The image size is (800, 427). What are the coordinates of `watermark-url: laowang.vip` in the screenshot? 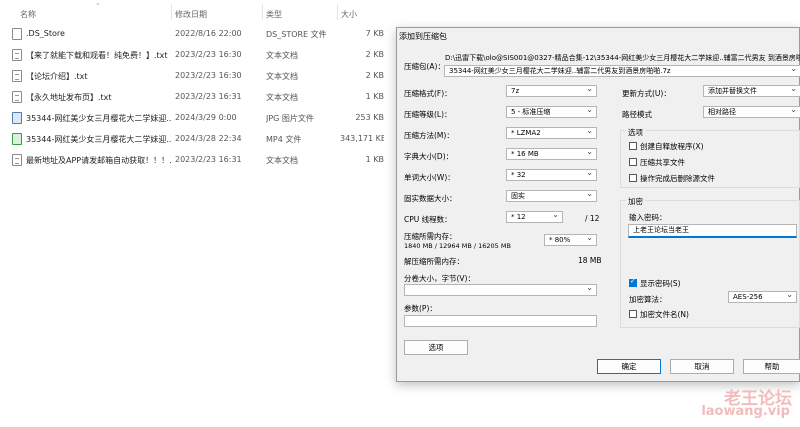 It's located at (745, 411).